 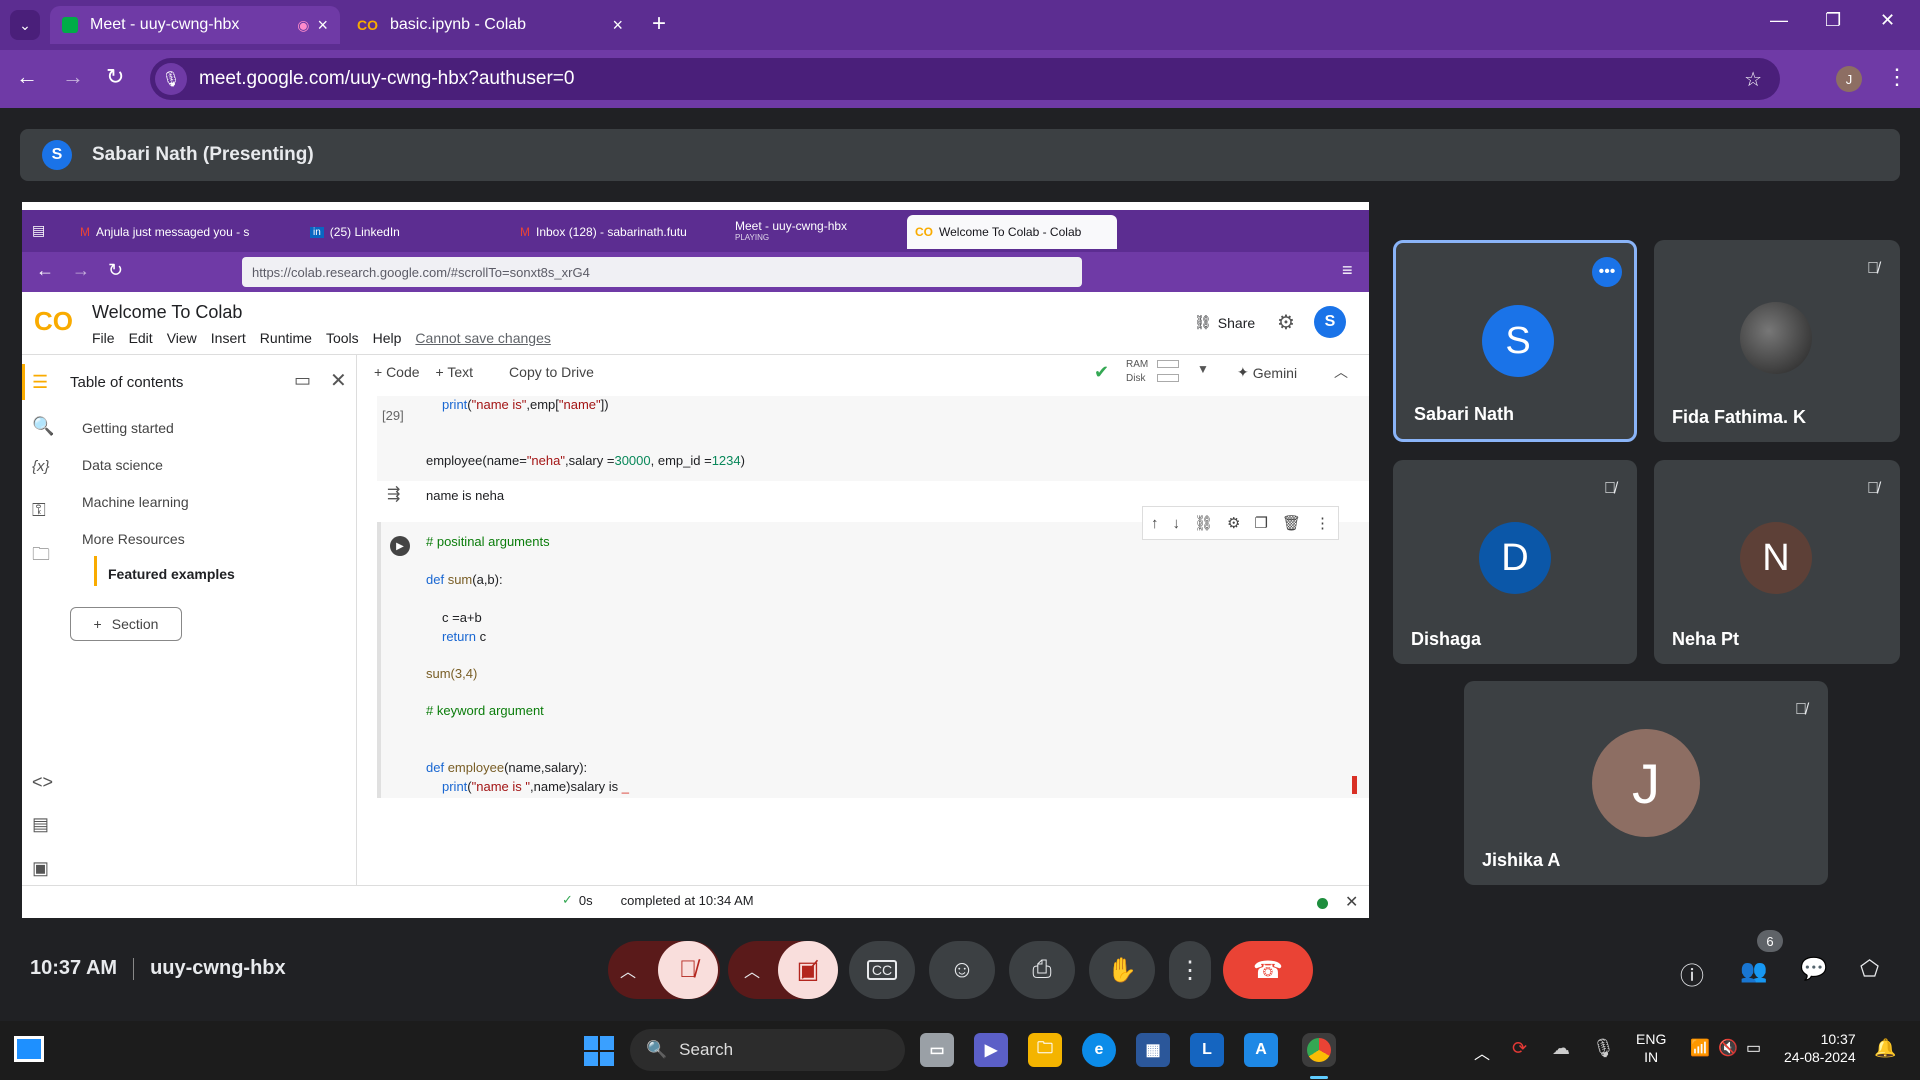 I want to click on camera-options-icon: ︿, so click(x=752, y=970).